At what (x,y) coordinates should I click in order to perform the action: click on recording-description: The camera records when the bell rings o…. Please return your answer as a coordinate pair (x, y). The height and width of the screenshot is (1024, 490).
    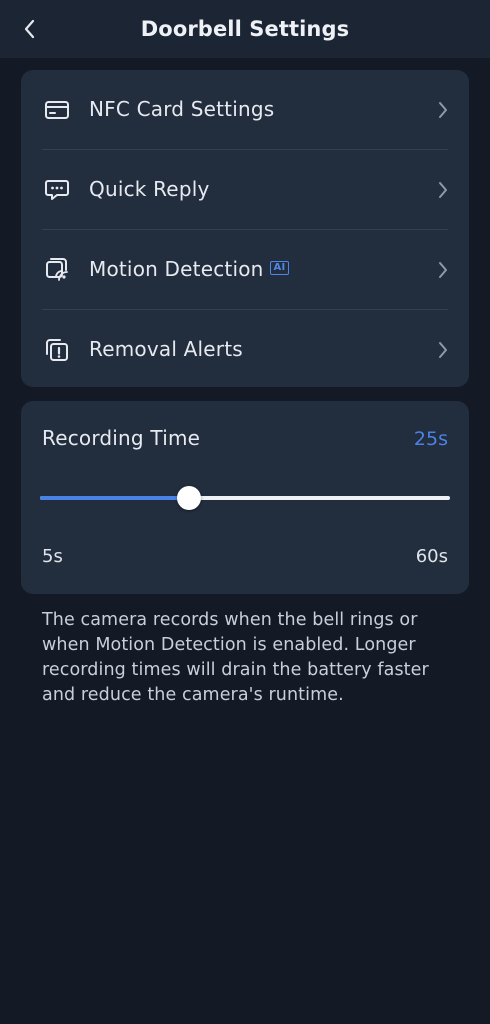
    Looking at the image, I should click on (235, 657).